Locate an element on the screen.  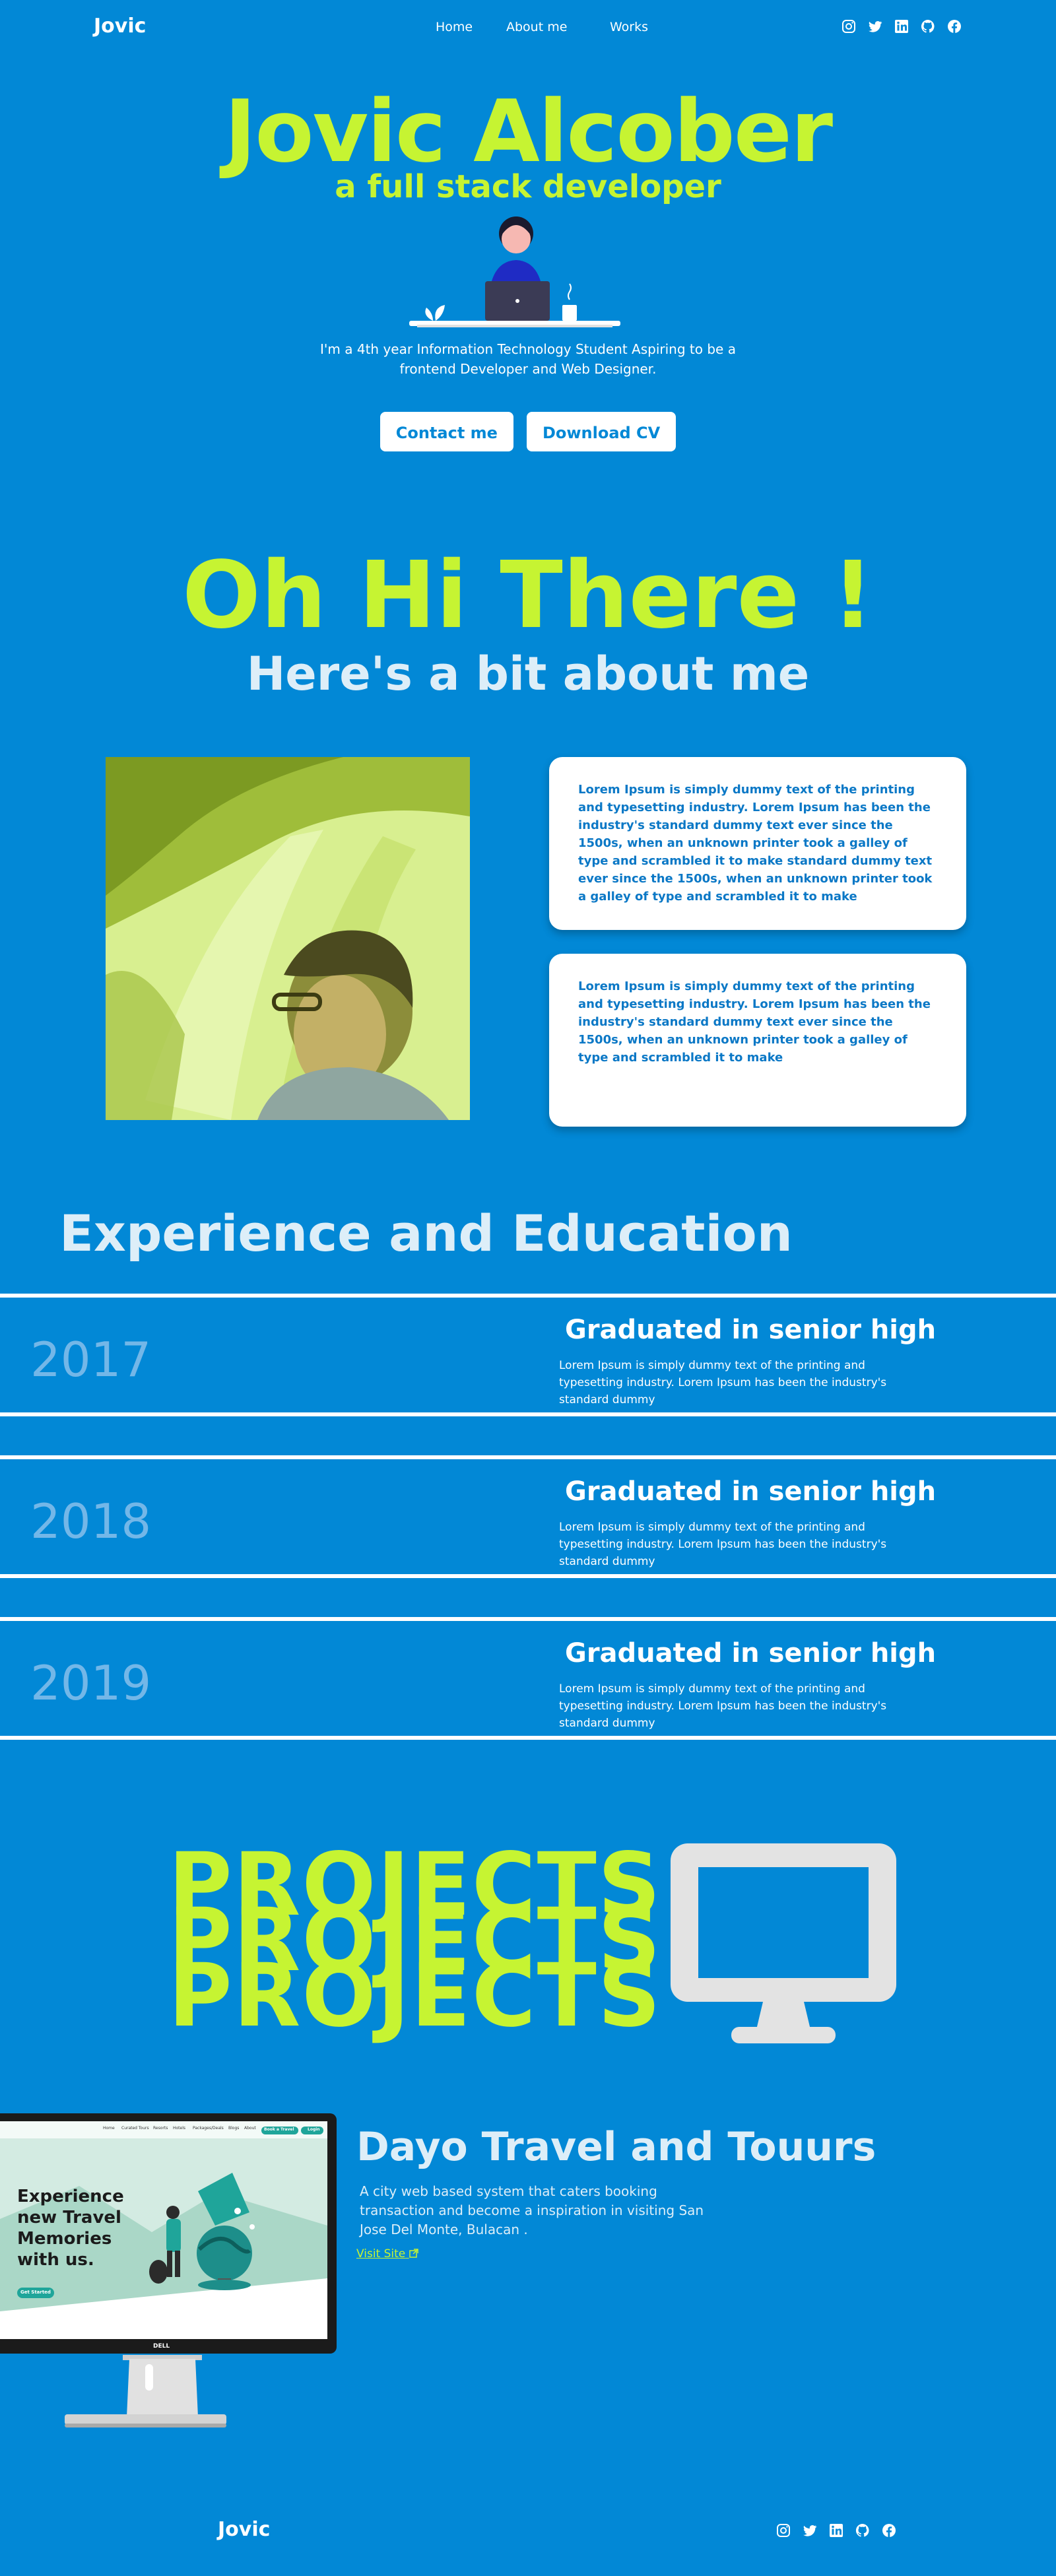
screen-nav-link: Packages/Deals is located at coordinates (208, 2128).